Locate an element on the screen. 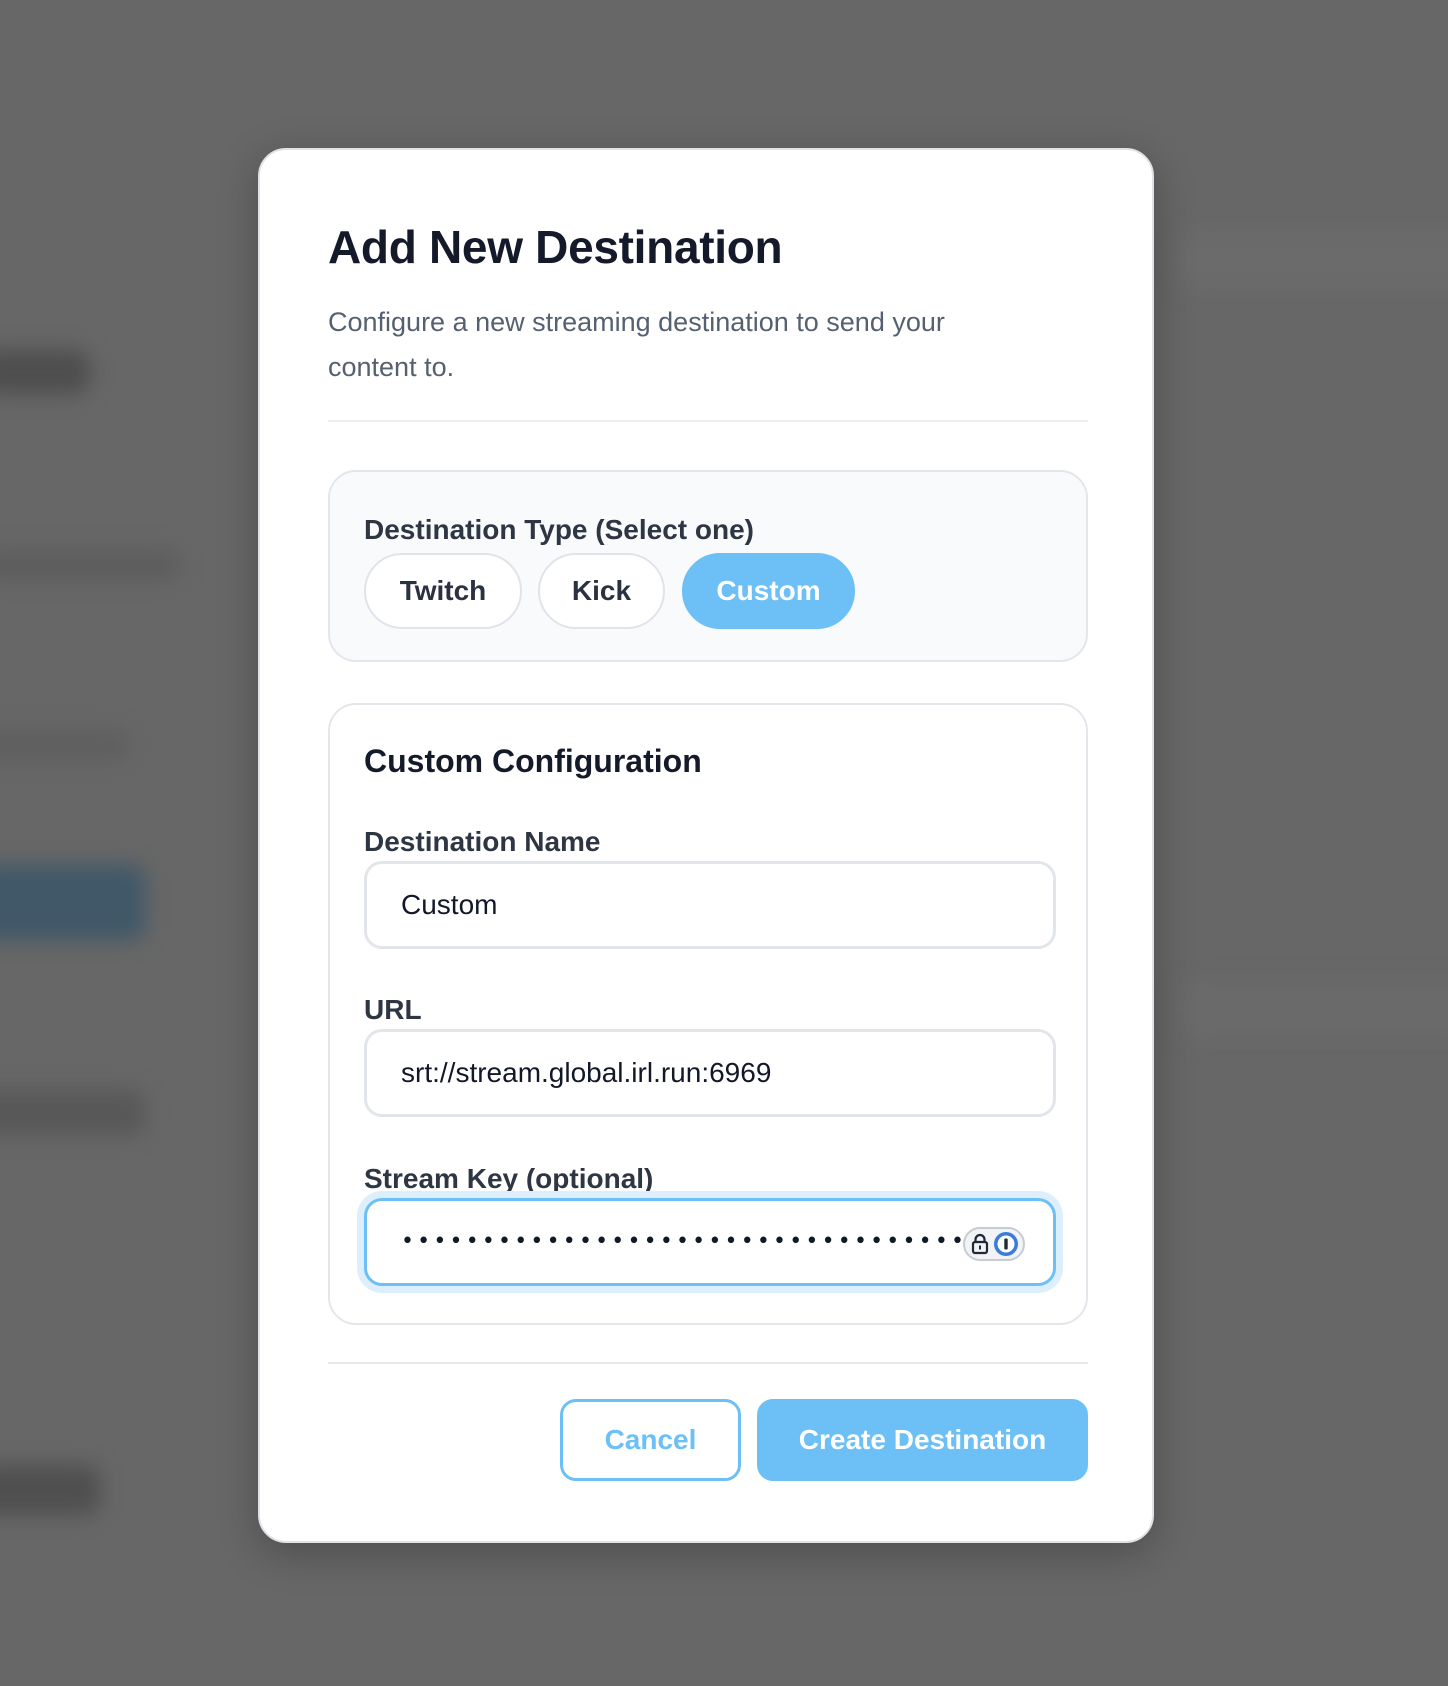  dialog-title: Add New Destination is located at coordinates (555, 247).